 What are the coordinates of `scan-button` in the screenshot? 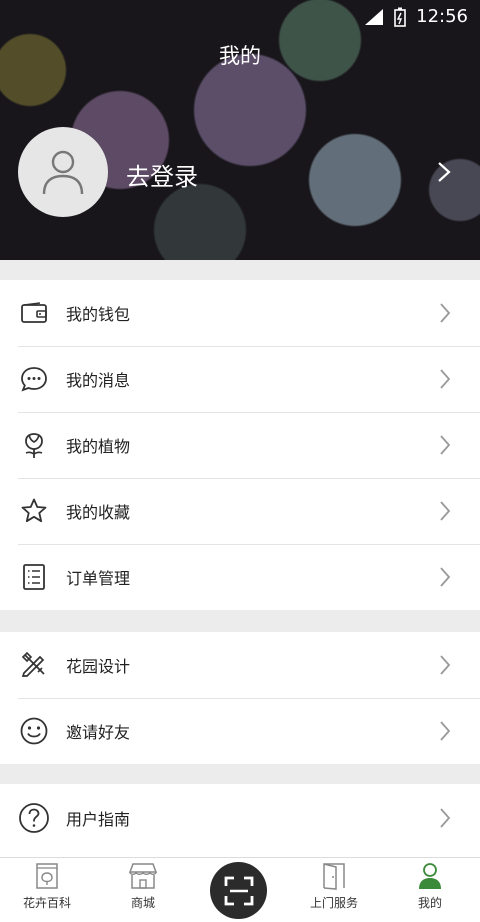 It's located at (238, 890).